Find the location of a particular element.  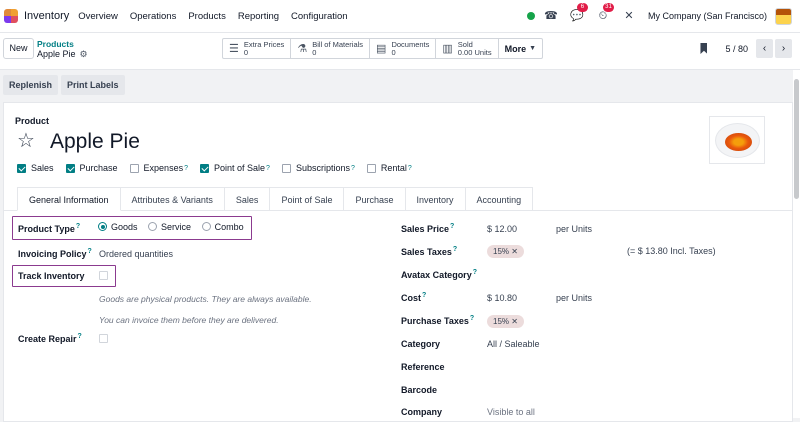

radio-goods: Goods is located at coordinates (118, 227).